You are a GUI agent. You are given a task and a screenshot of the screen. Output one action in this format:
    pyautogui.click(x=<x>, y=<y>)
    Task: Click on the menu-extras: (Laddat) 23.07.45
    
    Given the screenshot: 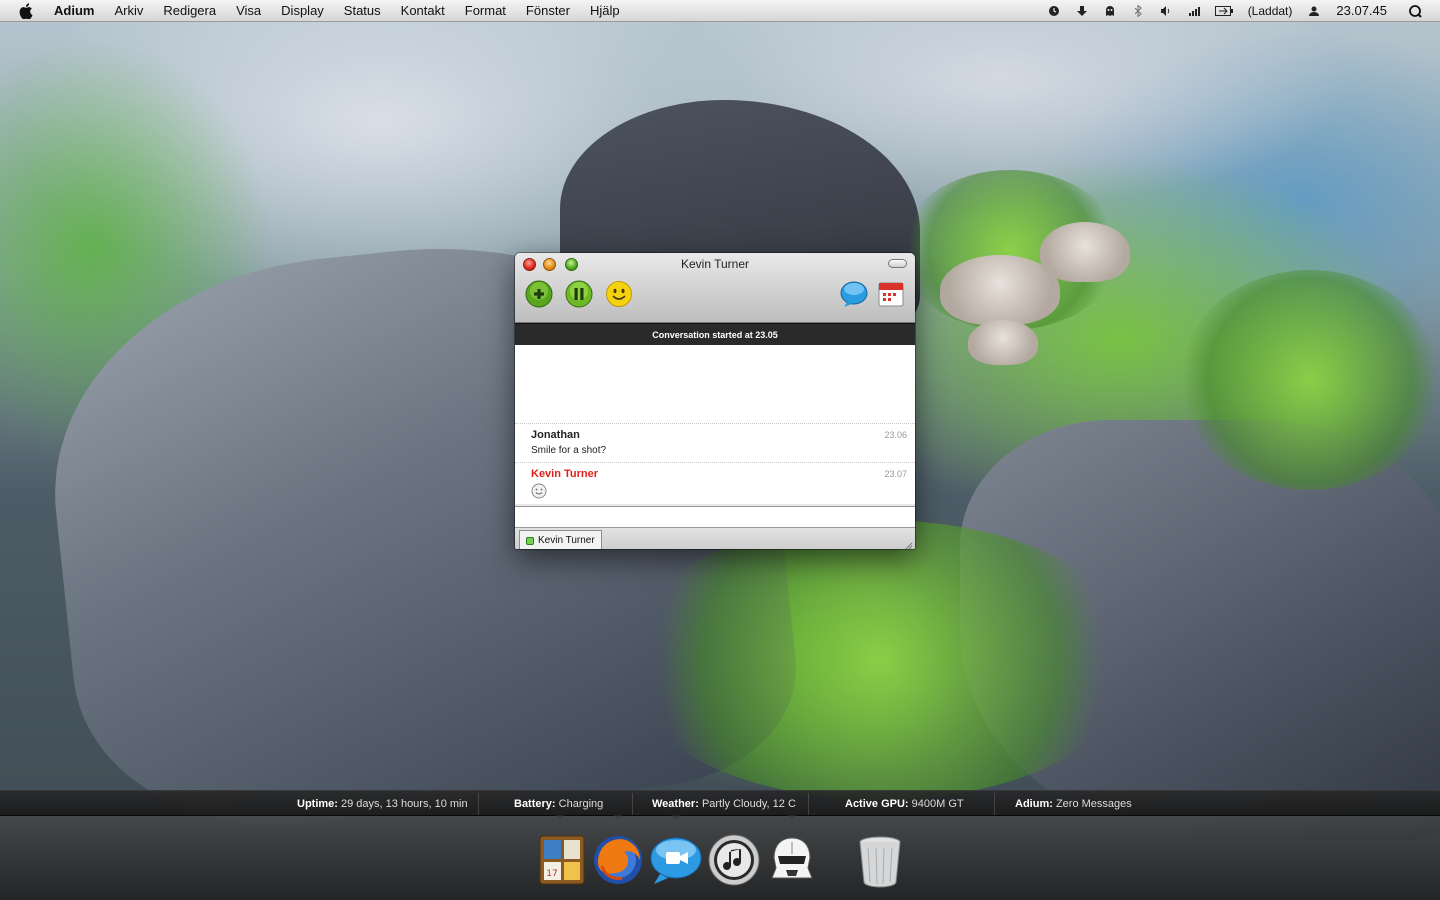 What is the action you would take?
    pyautogui.click(x=1240, y=11)
    